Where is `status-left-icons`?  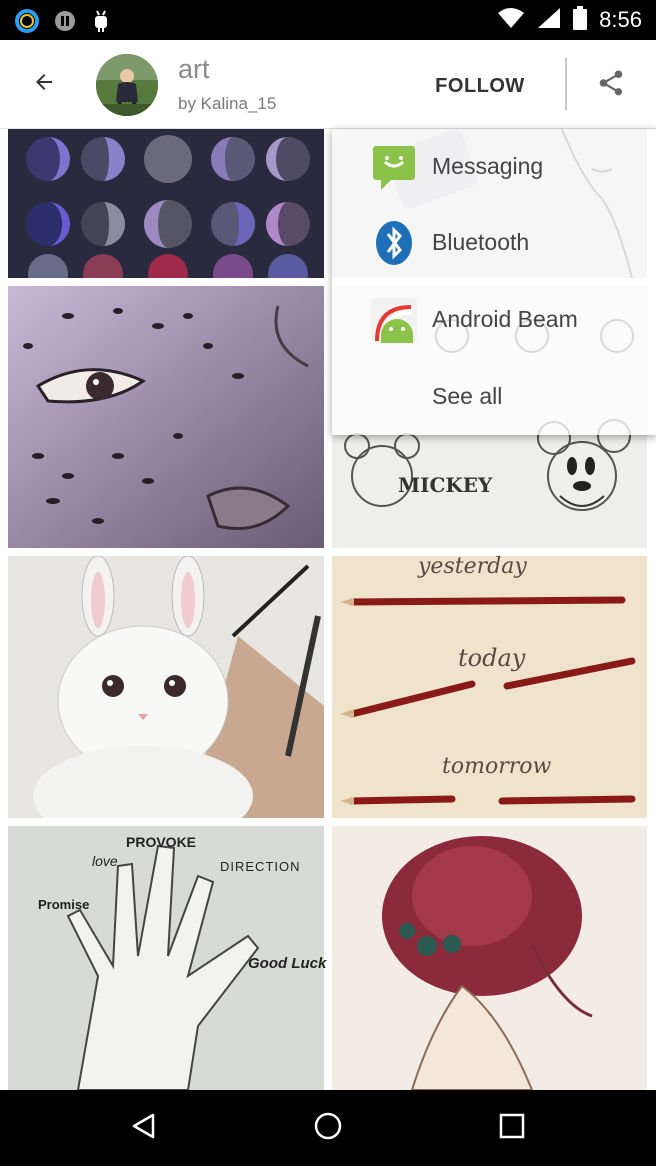 status-left-icons is located at coordinates (63, 23).